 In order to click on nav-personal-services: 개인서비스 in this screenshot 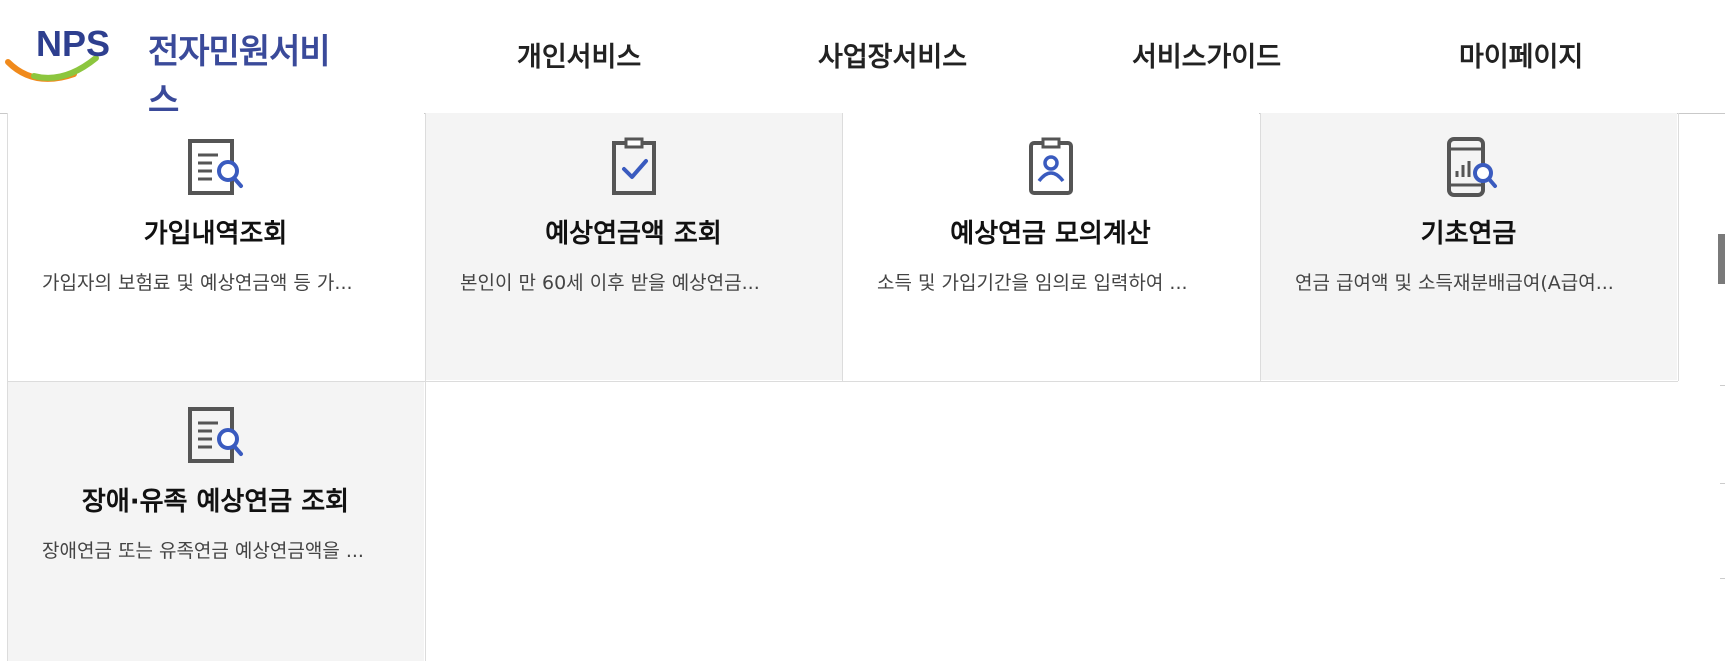, I will do `click(579, 54)`.